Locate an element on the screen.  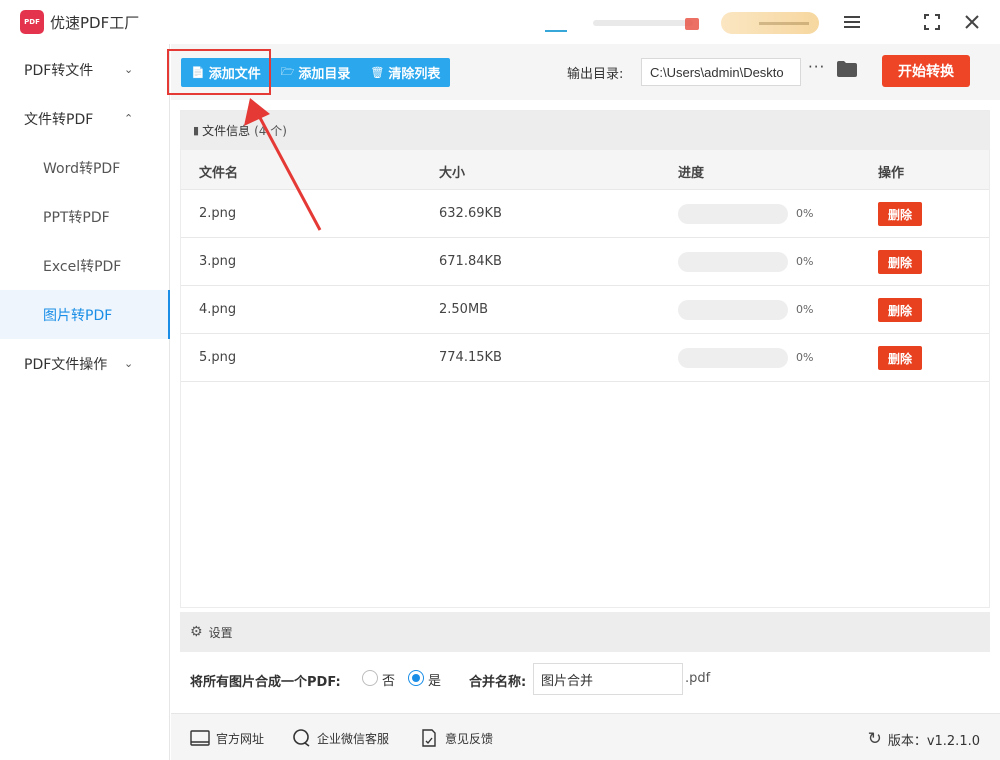
merge-label: 将所有图片合成一个PDF: is located at coordinates (265, 682).